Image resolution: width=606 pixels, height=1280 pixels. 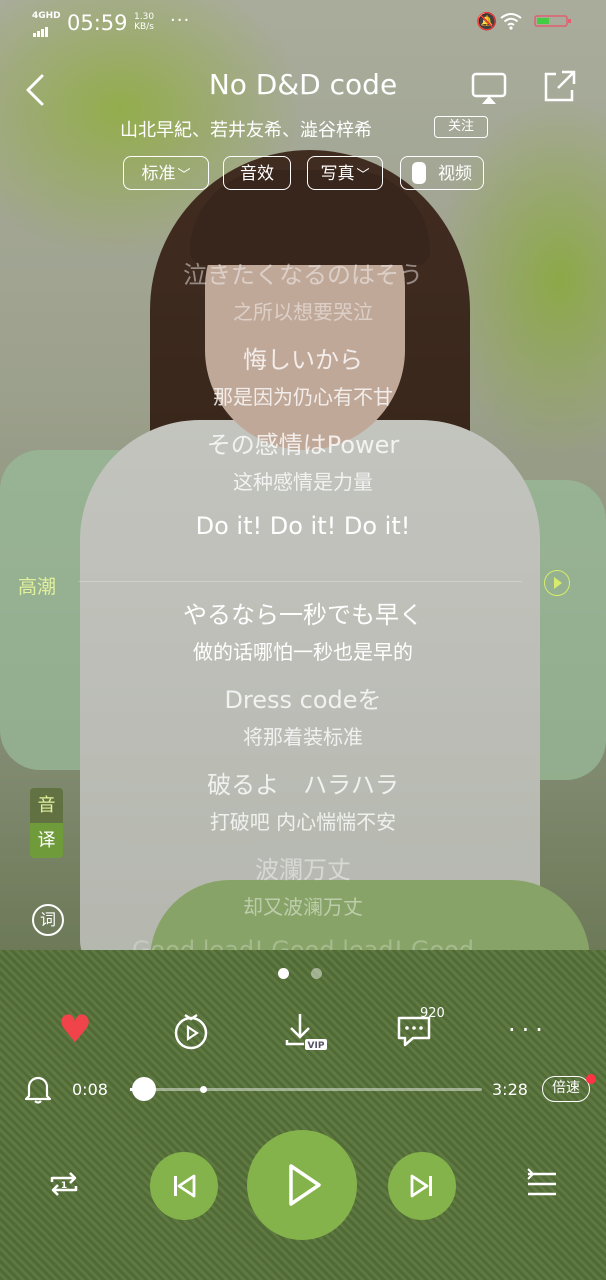 I want to click on share-icon, so click(x=560, y=86).